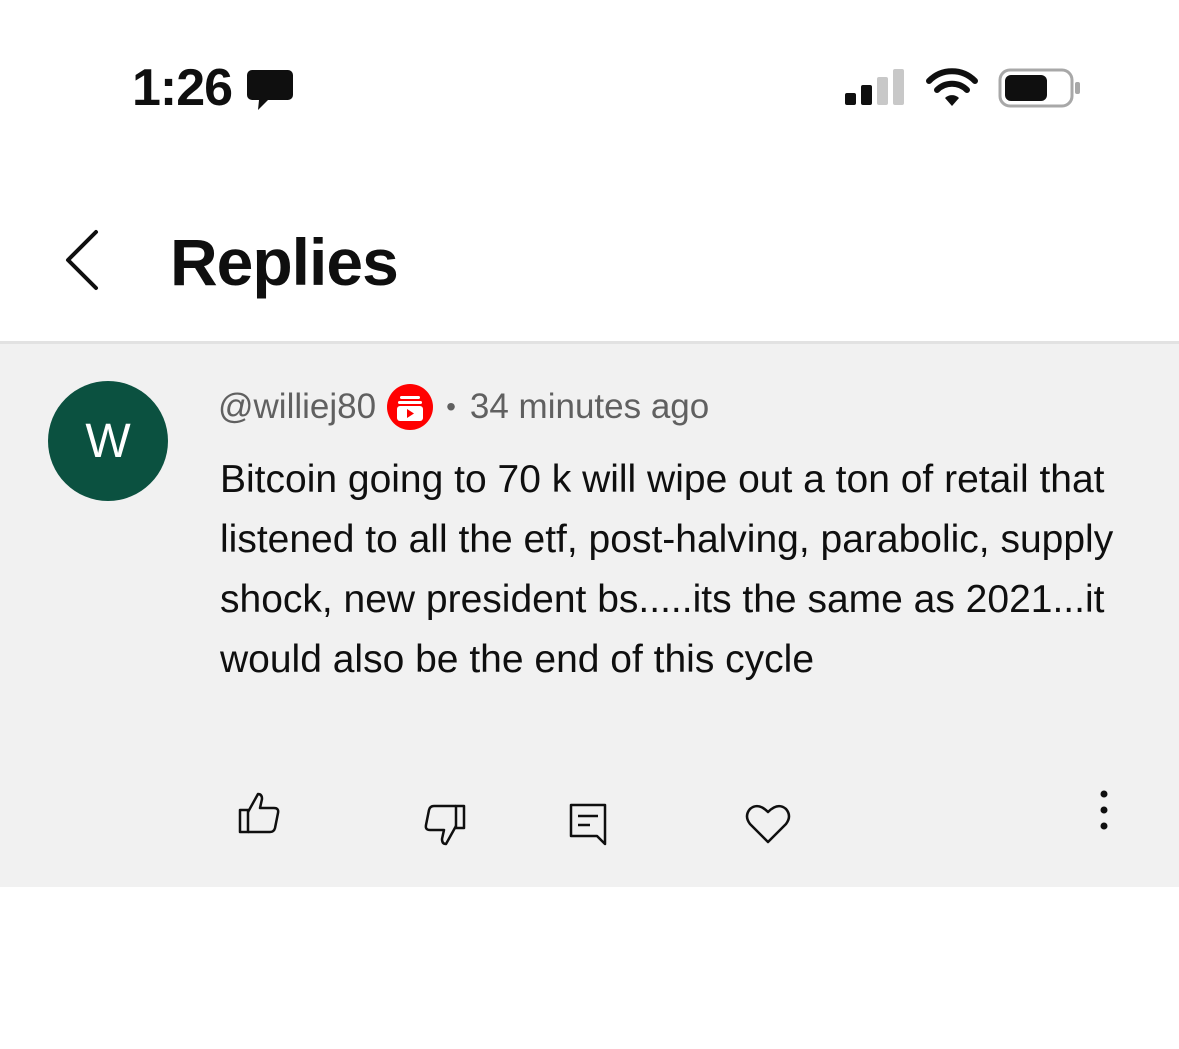 This screenshot has height=1049, width=1179. Describe the element at coordinates (589, 75) in the screenshot. I see `status-bar: 1:26` at that location.